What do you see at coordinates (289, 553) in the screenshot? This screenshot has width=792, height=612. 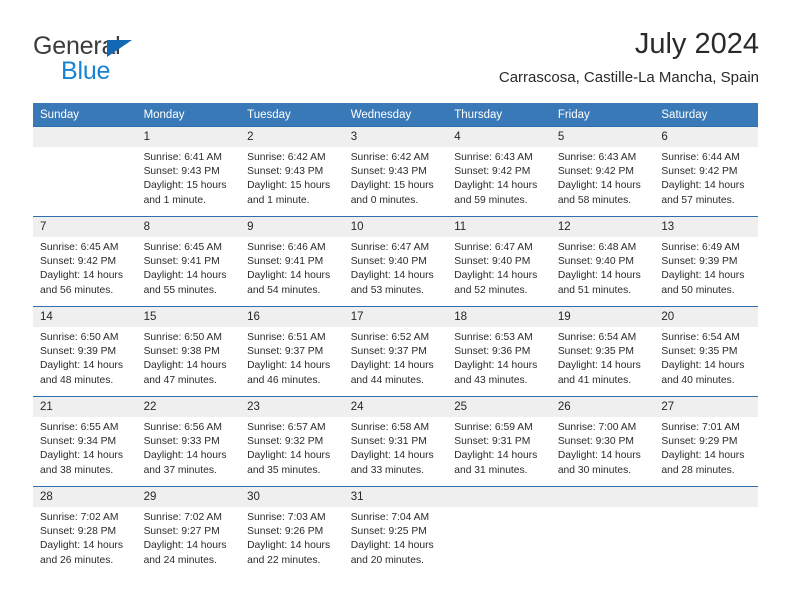 I see `daylight-text: Daylight: 14 hours and 22 minutes.` at bounding box center [289, 553].